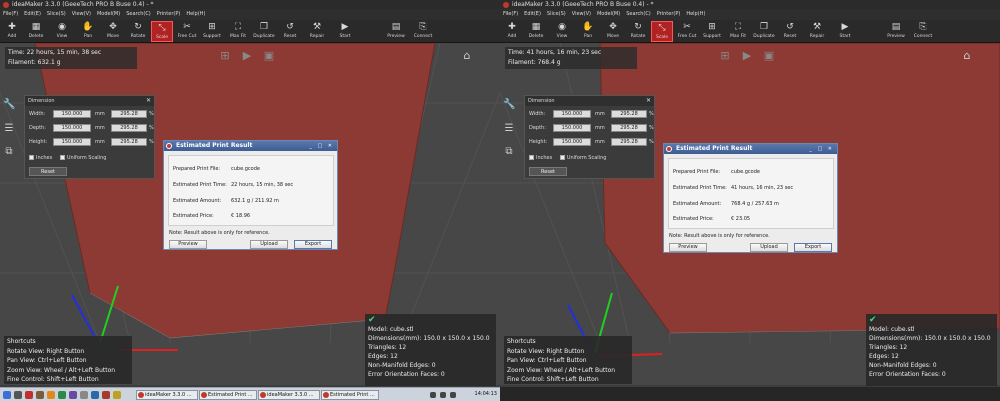  Describe the element at coordinates (62, 395) in the screenshot. I see `terminal-icon` at that location.